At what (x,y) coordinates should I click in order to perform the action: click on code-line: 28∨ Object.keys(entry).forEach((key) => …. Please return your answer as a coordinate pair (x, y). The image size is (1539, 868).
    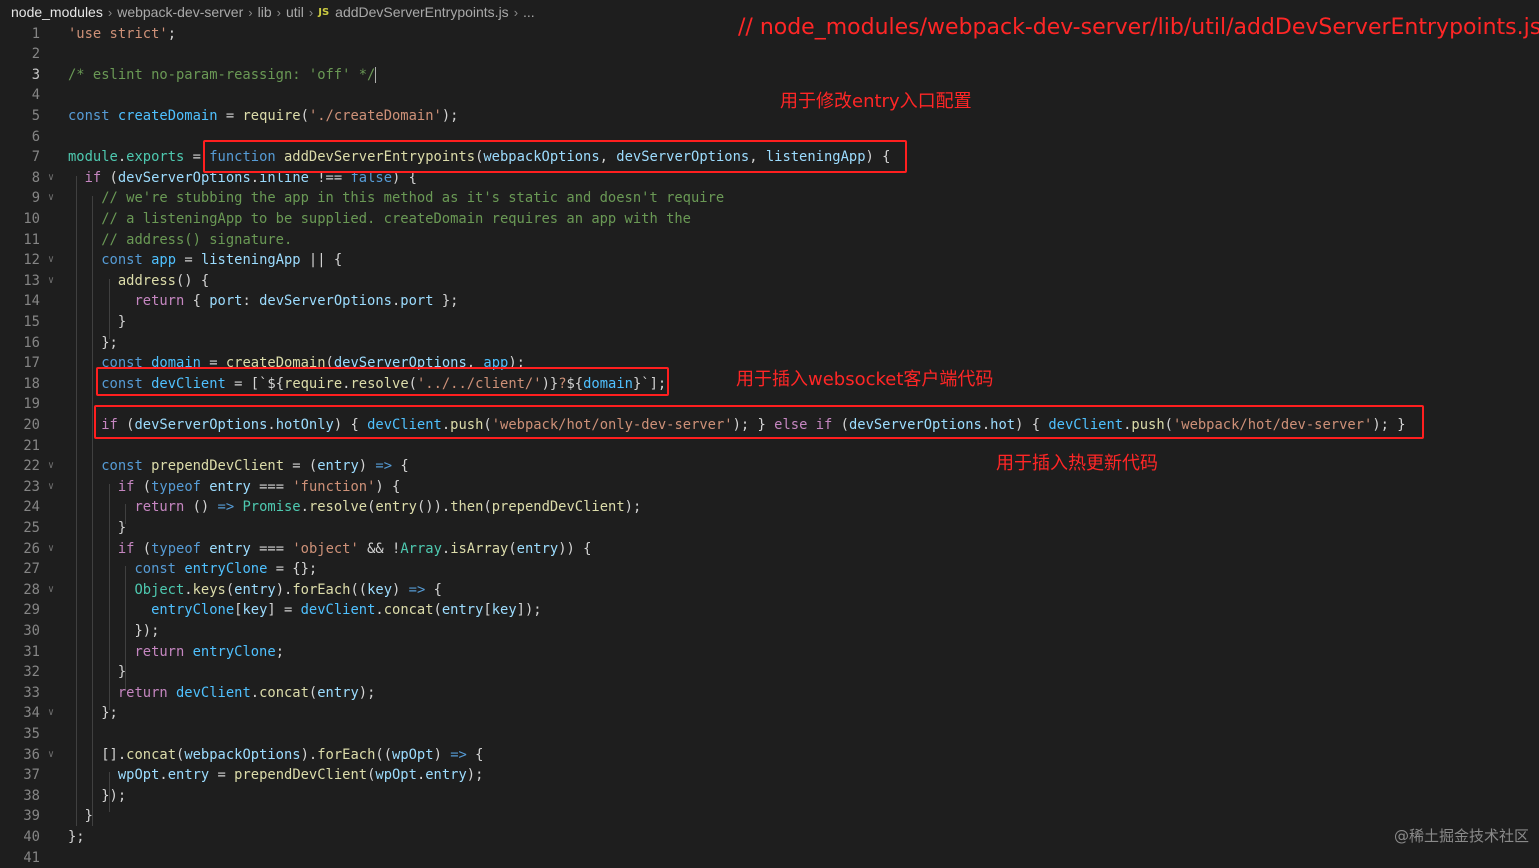
    Looking at the image, I should click on (769, 590).